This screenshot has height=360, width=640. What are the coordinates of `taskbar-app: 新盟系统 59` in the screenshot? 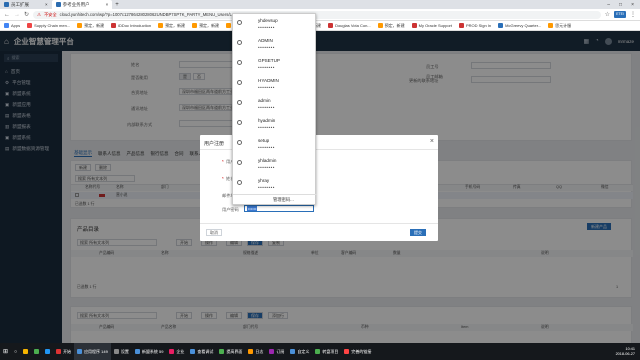 It's located at (149, 351).